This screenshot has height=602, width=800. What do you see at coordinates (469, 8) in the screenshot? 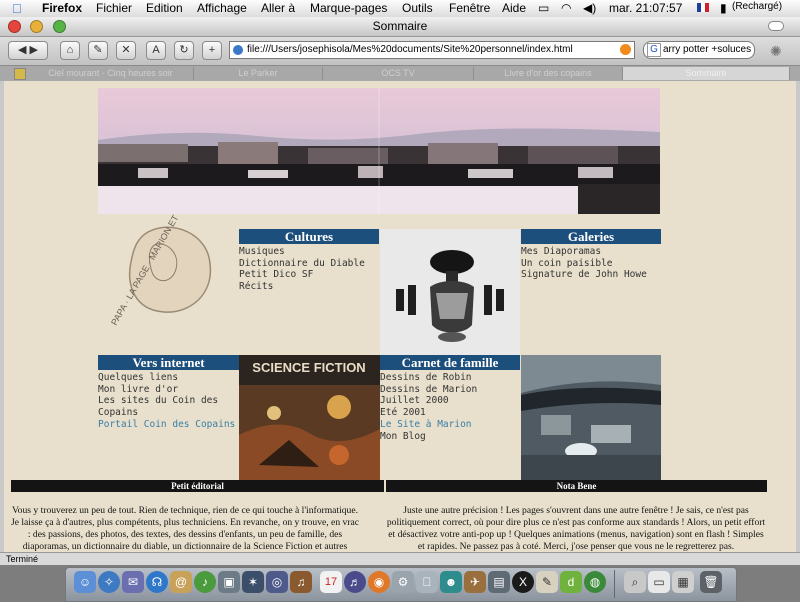
I see `menu-fenetre: Fenêtre` at bounding box center [469, 8].